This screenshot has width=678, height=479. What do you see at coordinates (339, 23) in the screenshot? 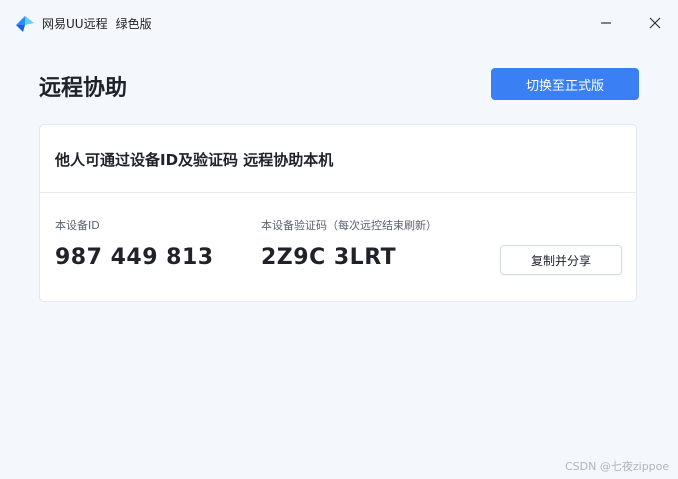
I see `title-bar: 网易UU远程 绿色版` at bounding box center [339, 23].